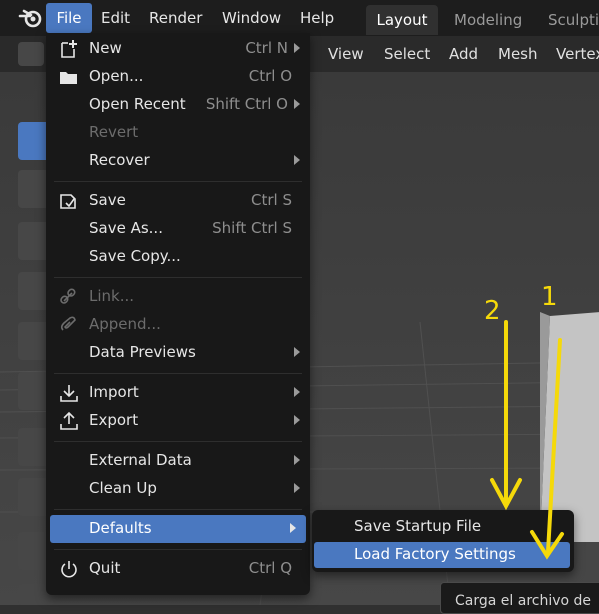 Image resolution: width=599 pixels, height=614 pixels. Describe the element at coordinates (549, 297) in the screenshot. I see `annotation-label-1: 1` at that location.